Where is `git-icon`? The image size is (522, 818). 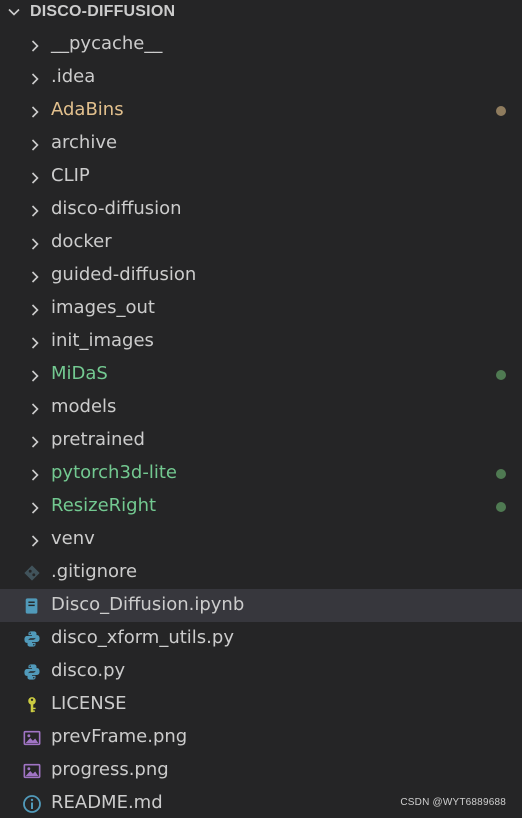 git-icon is located at coordinates (32, 573).